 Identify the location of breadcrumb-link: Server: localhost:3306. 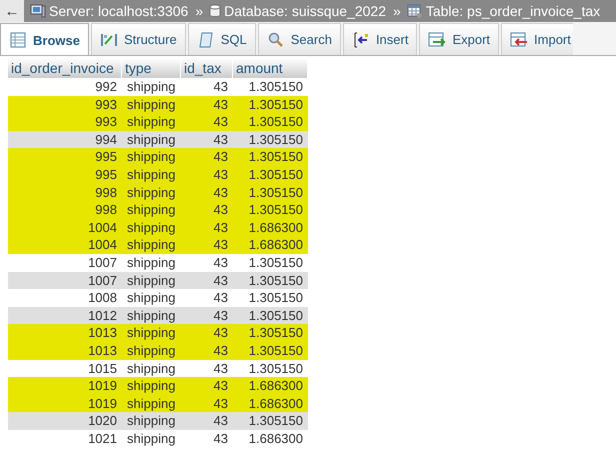
(118, 11).